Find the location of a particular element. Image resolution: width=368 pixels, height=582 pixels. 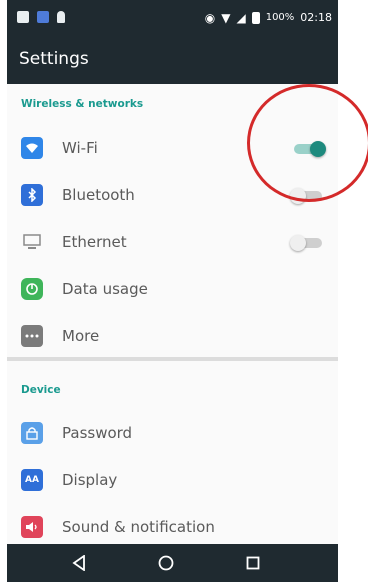

more-icon is located at coordinates (32, 336).